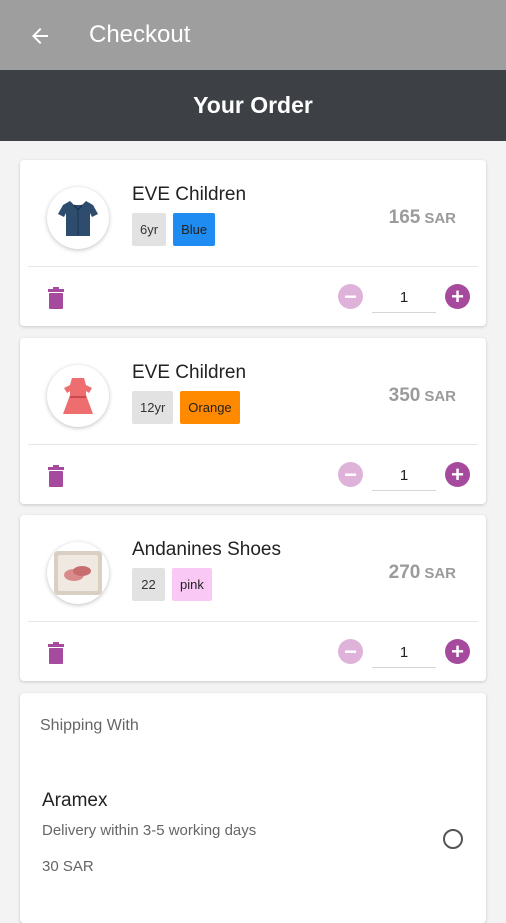  What do you see at coordinates (89, 725) in the screenshot?
I see `shipping-label: Shipping With` at bounding box center [89, 725].